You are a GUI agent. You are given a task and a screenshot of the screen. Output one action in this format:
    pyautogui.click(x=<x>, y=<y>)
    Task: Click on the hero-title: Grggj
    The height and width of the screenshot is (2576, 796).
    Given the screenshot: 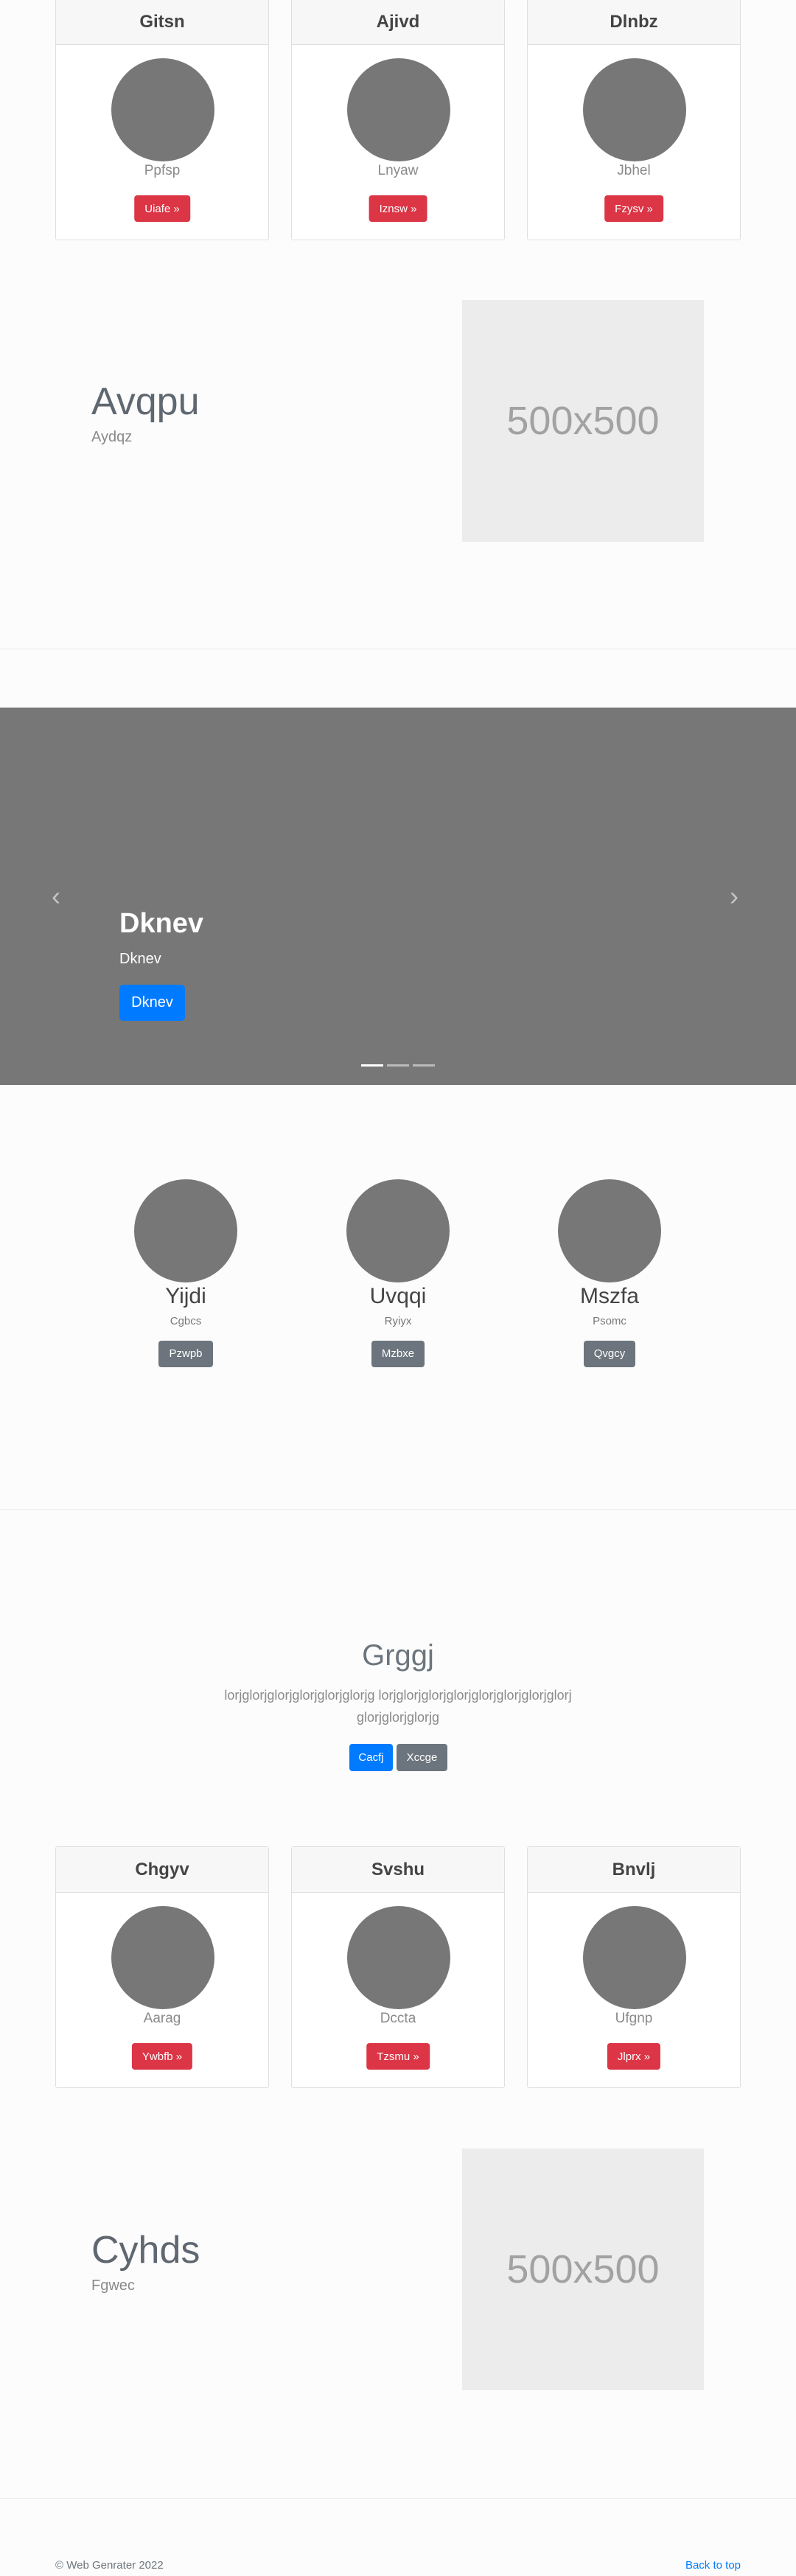 What is the action you would take?
    pyautogui.click(x=398, y=1655)
    